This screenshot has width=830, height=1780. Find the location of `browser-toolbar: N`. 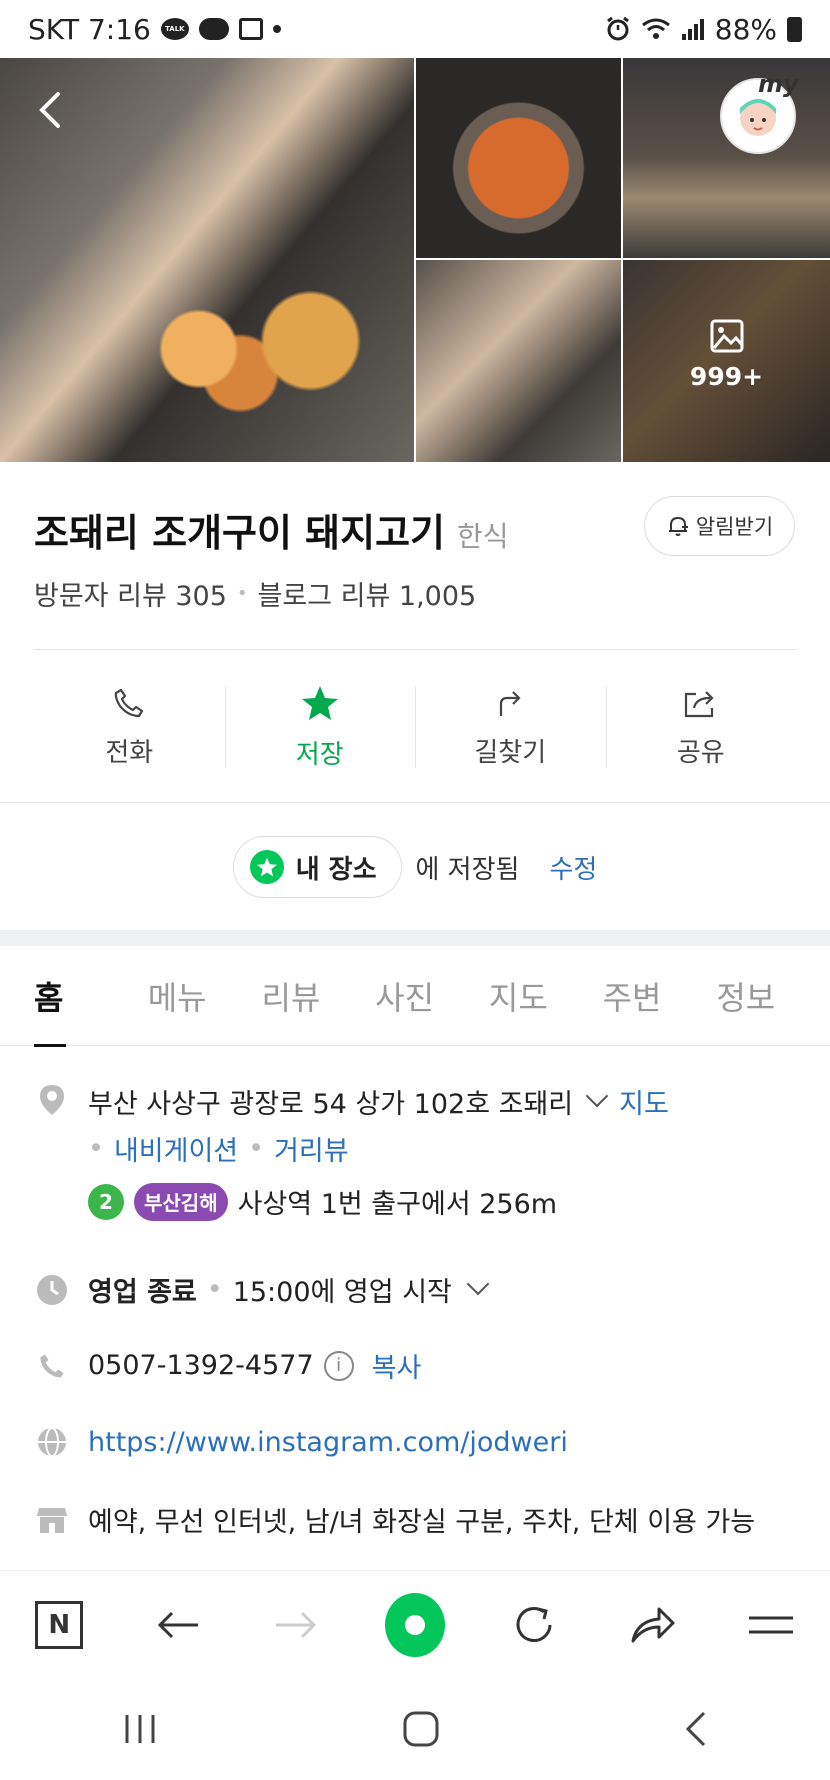

browser-toolbar: N is located at coordinates (415, 1624).